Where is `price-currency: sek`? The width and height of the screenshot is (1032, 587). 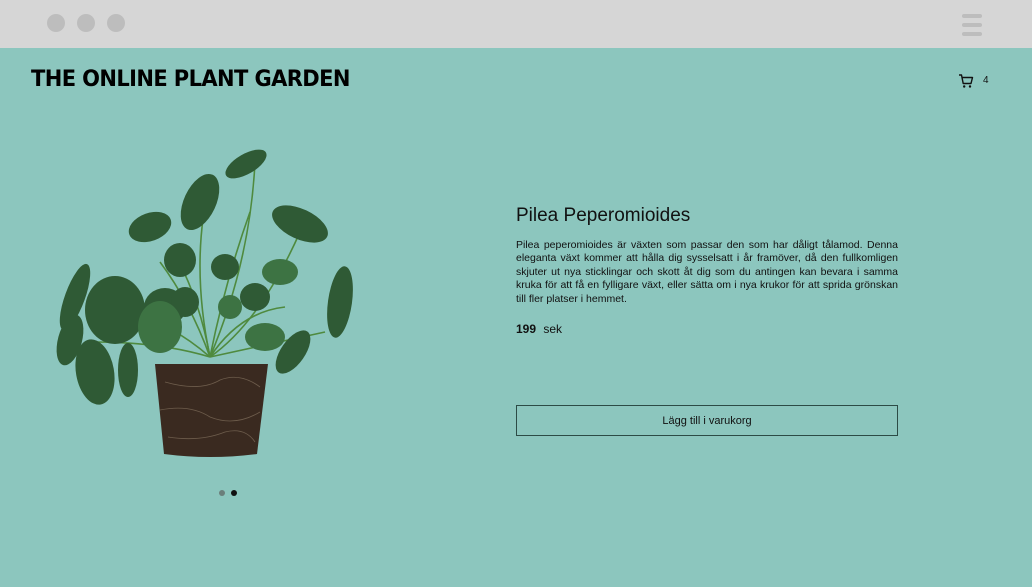
price-currency: sek is located at coordinates (553, 329).